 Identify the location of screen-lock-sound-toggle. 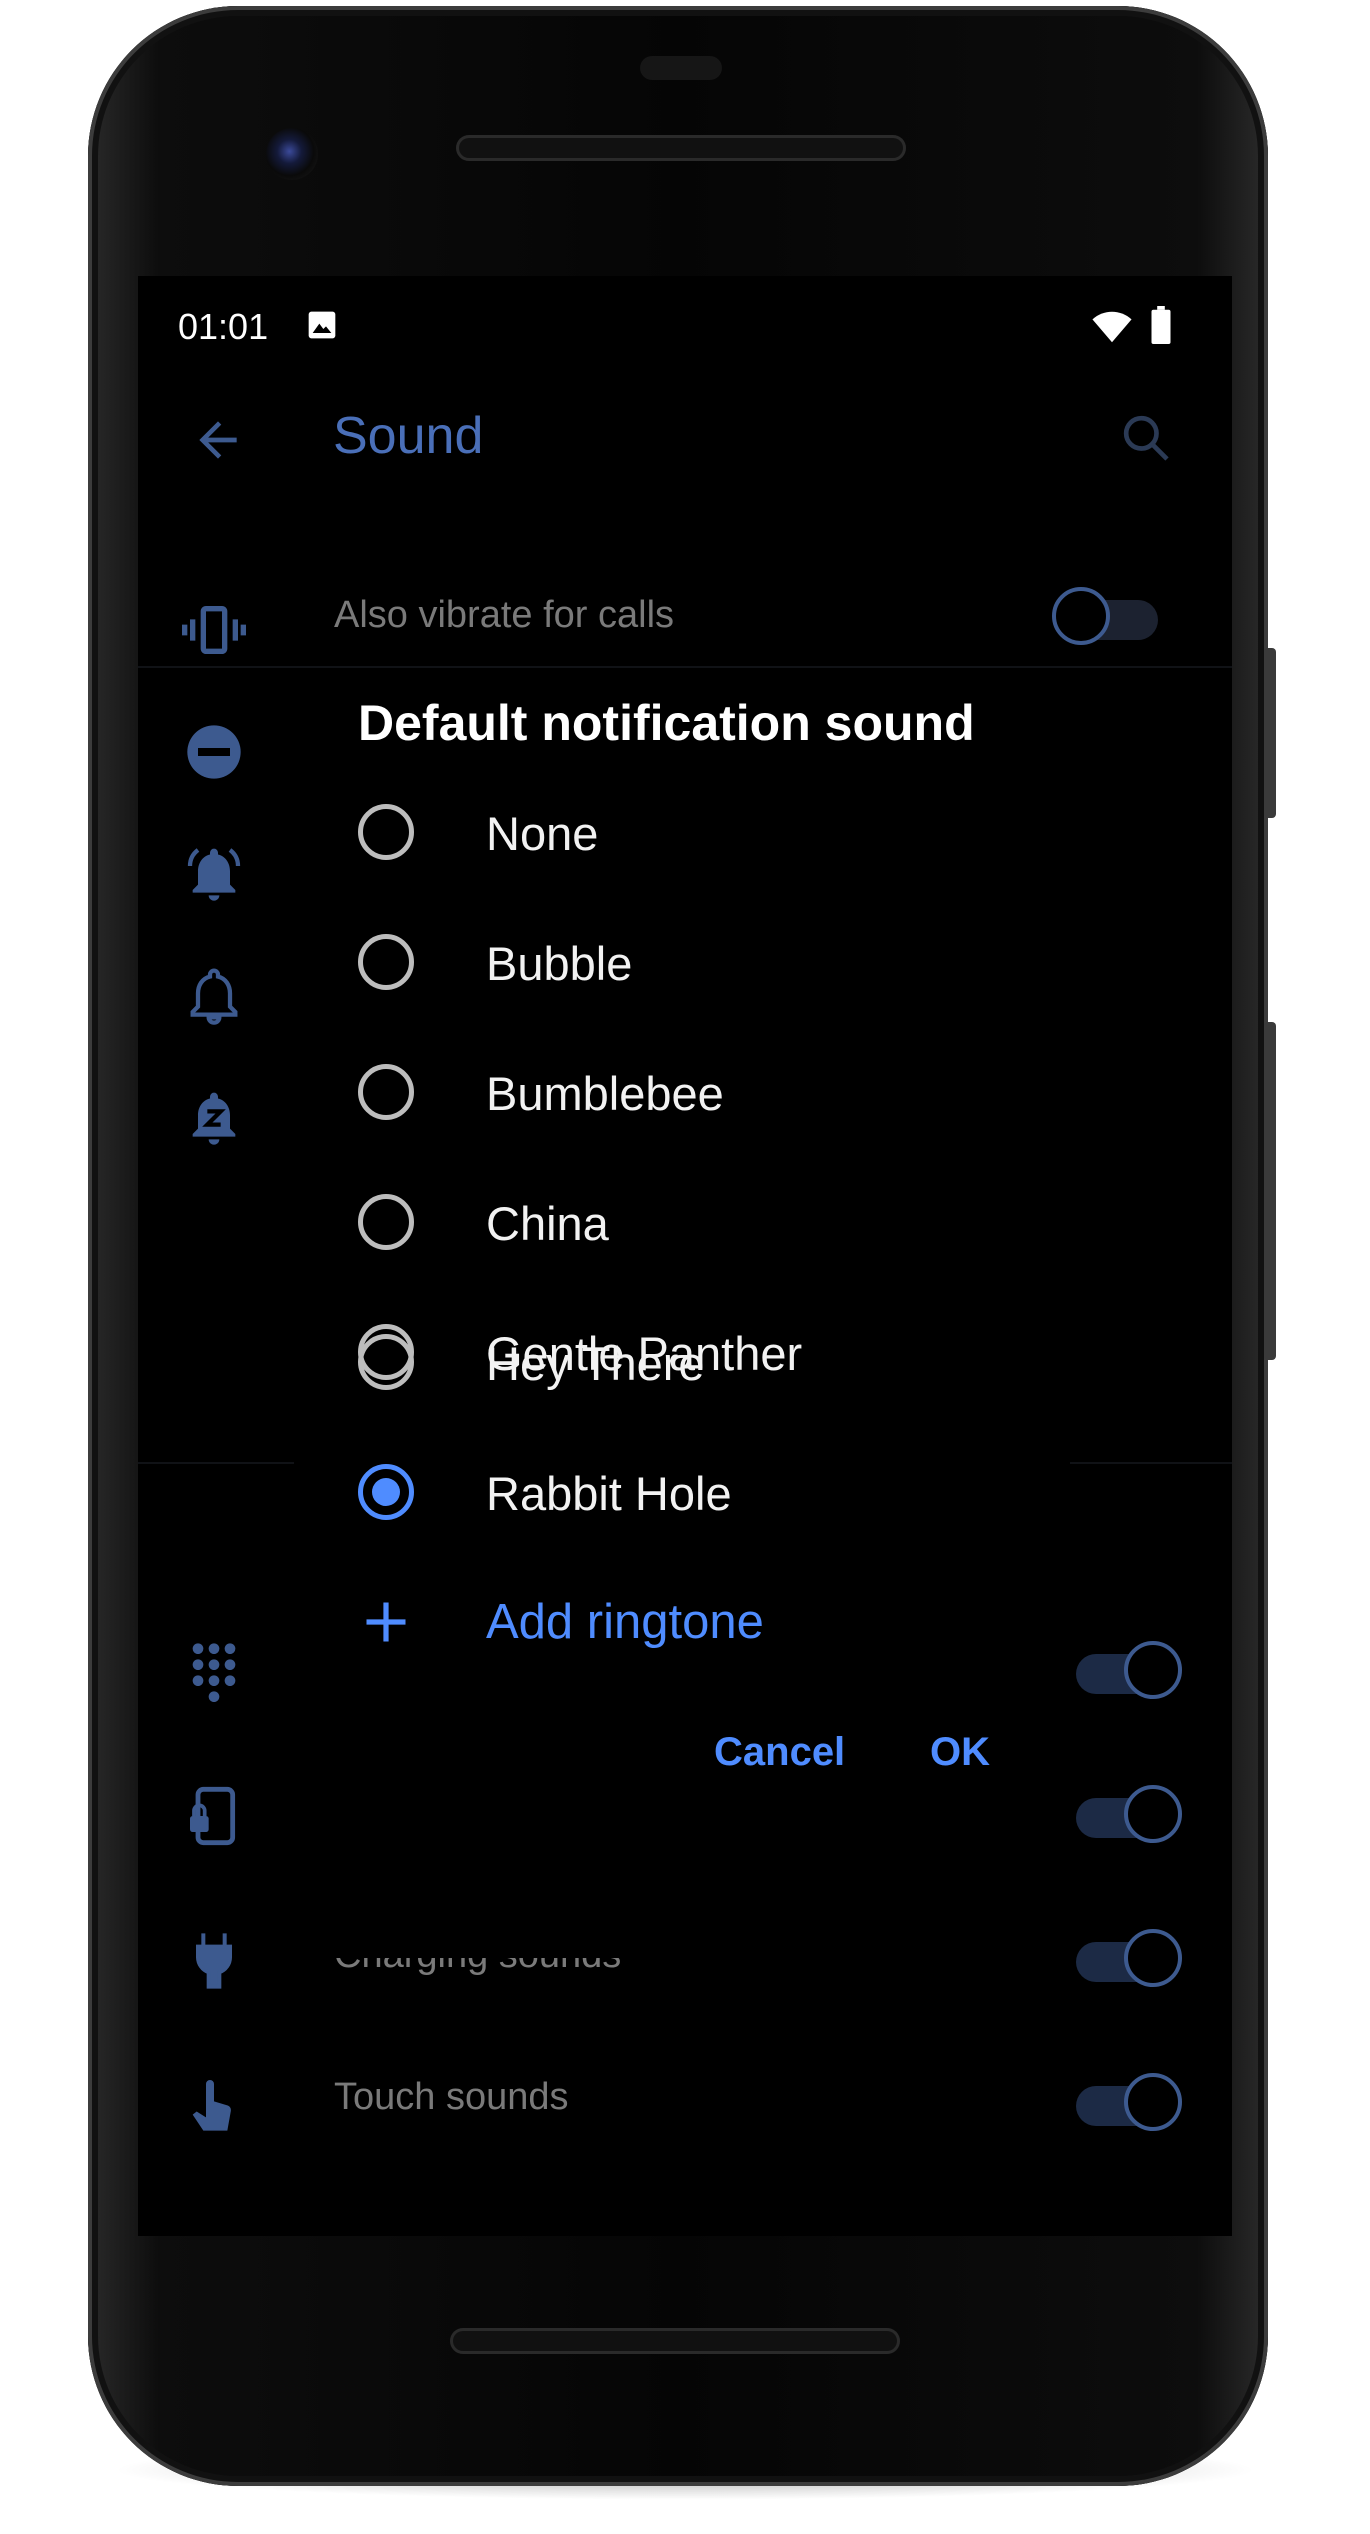
(1129, 1814).